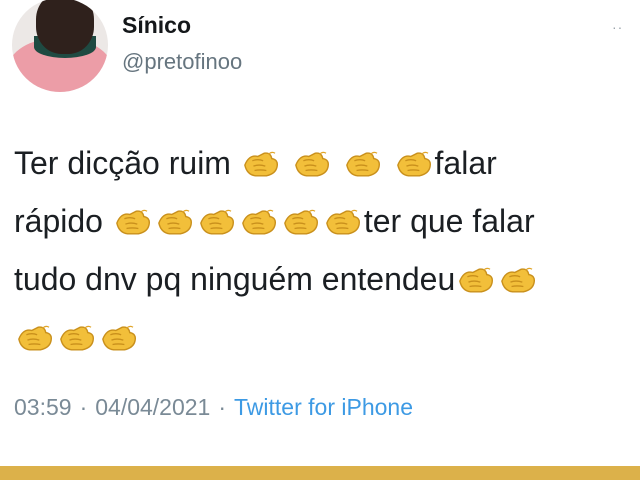  What do you see at coordinates (624, 27) in the screenshot?
I see `more-options-icon: ··` at bounding box center [624, 27].